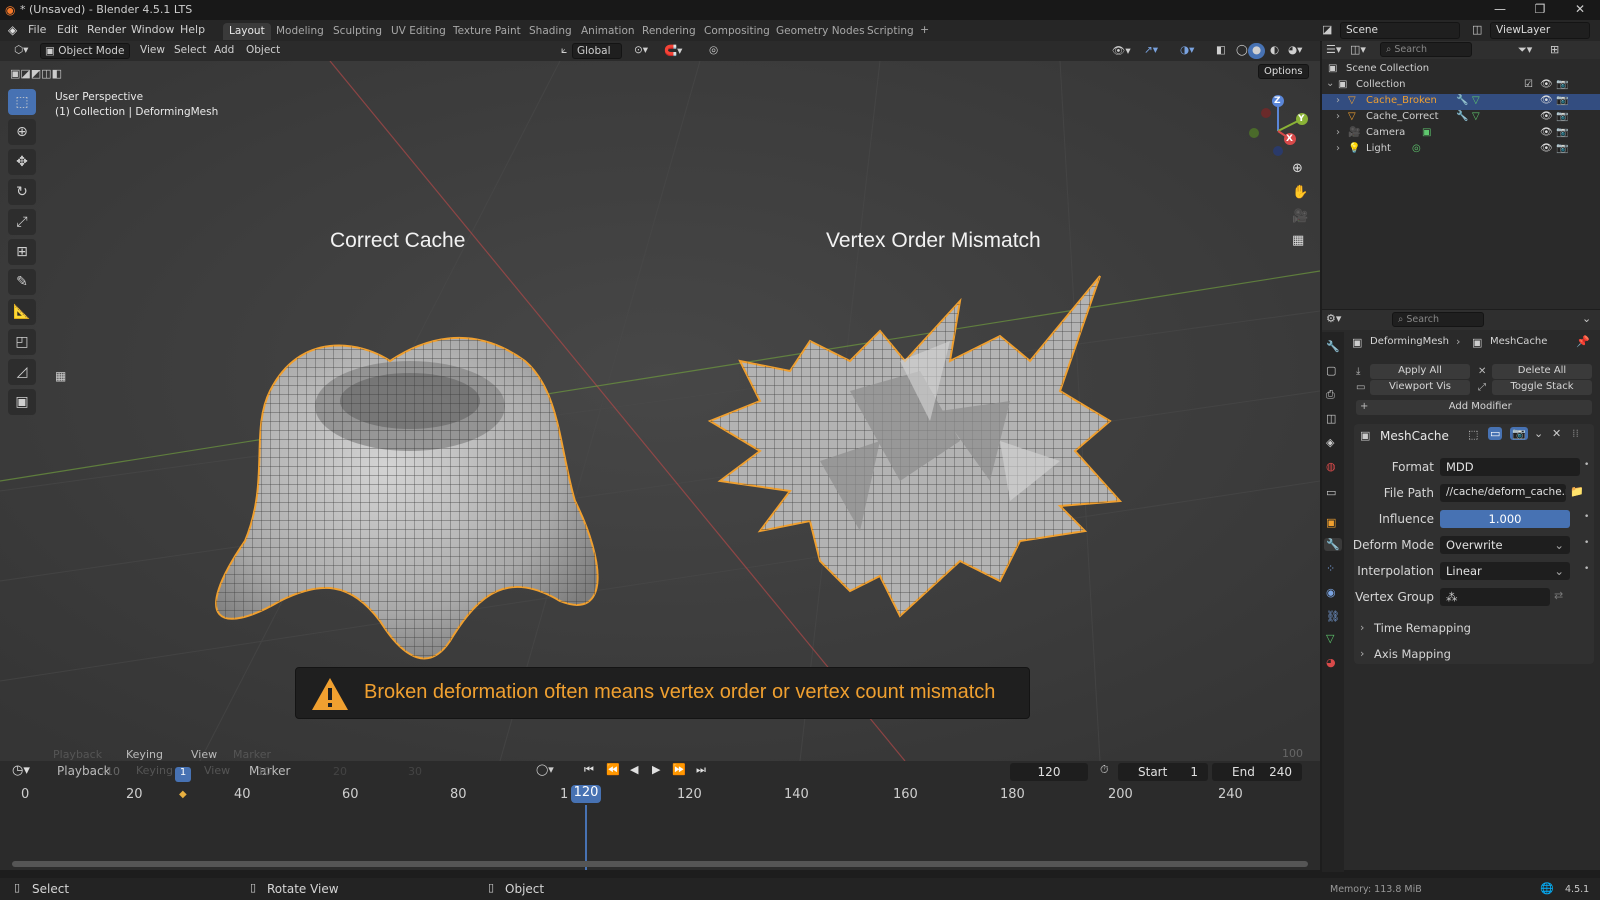 The image size is (1600, 900). What do you see at coordinates (1333, 544) in the screenshot?
I see `modifier-tab-icon: 🔧` at bounding box center [1333, 544].